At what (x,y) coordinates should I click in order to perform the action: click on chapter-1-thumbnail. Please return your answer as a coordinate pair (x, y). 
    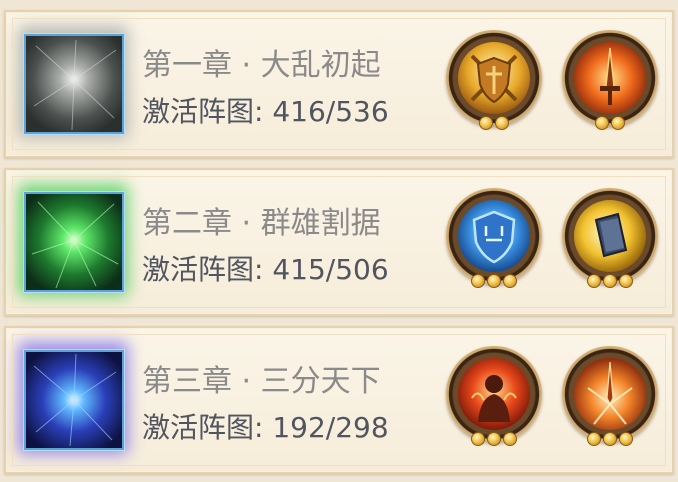
    Looking at the image, I should click on (73, 82).